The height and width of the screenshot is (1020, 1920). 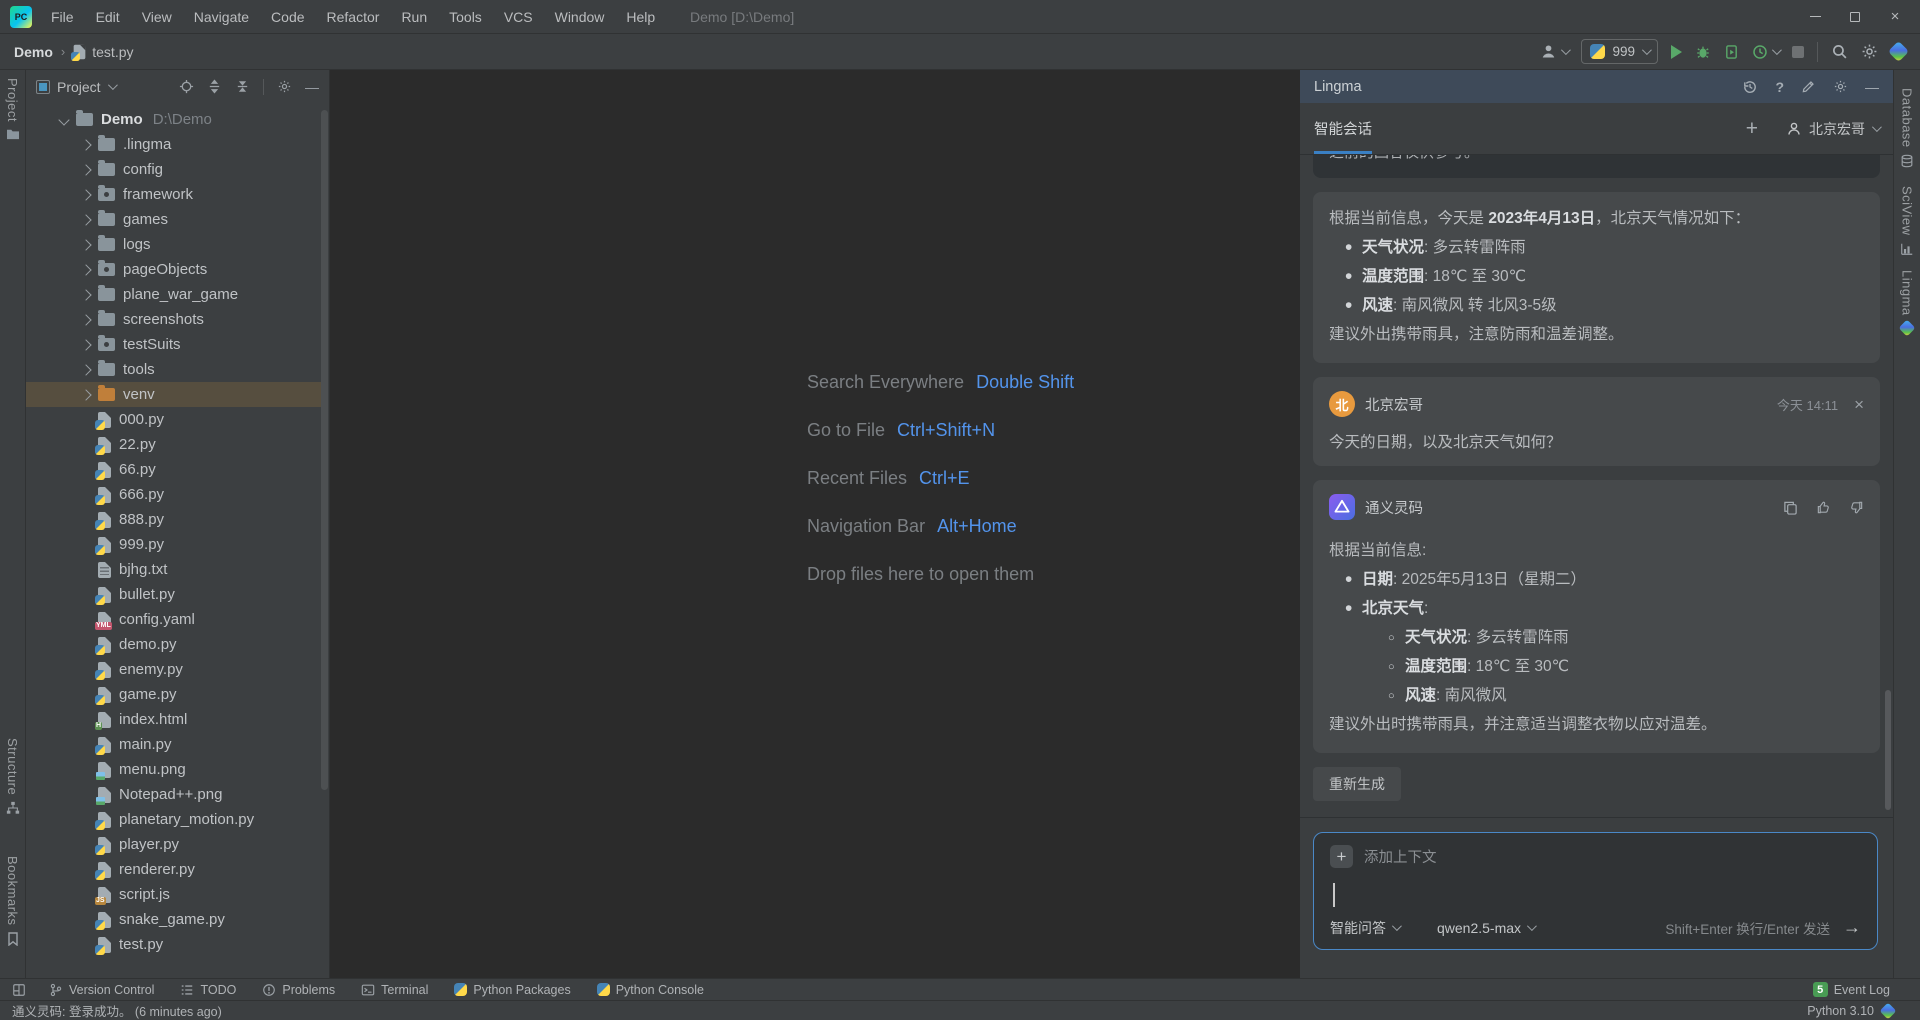 What do you see at coordinates (173, 294) in the screenshot?
I see `tree-item-plane-war-game: plane_war_game` at bounding box center [173, 294].